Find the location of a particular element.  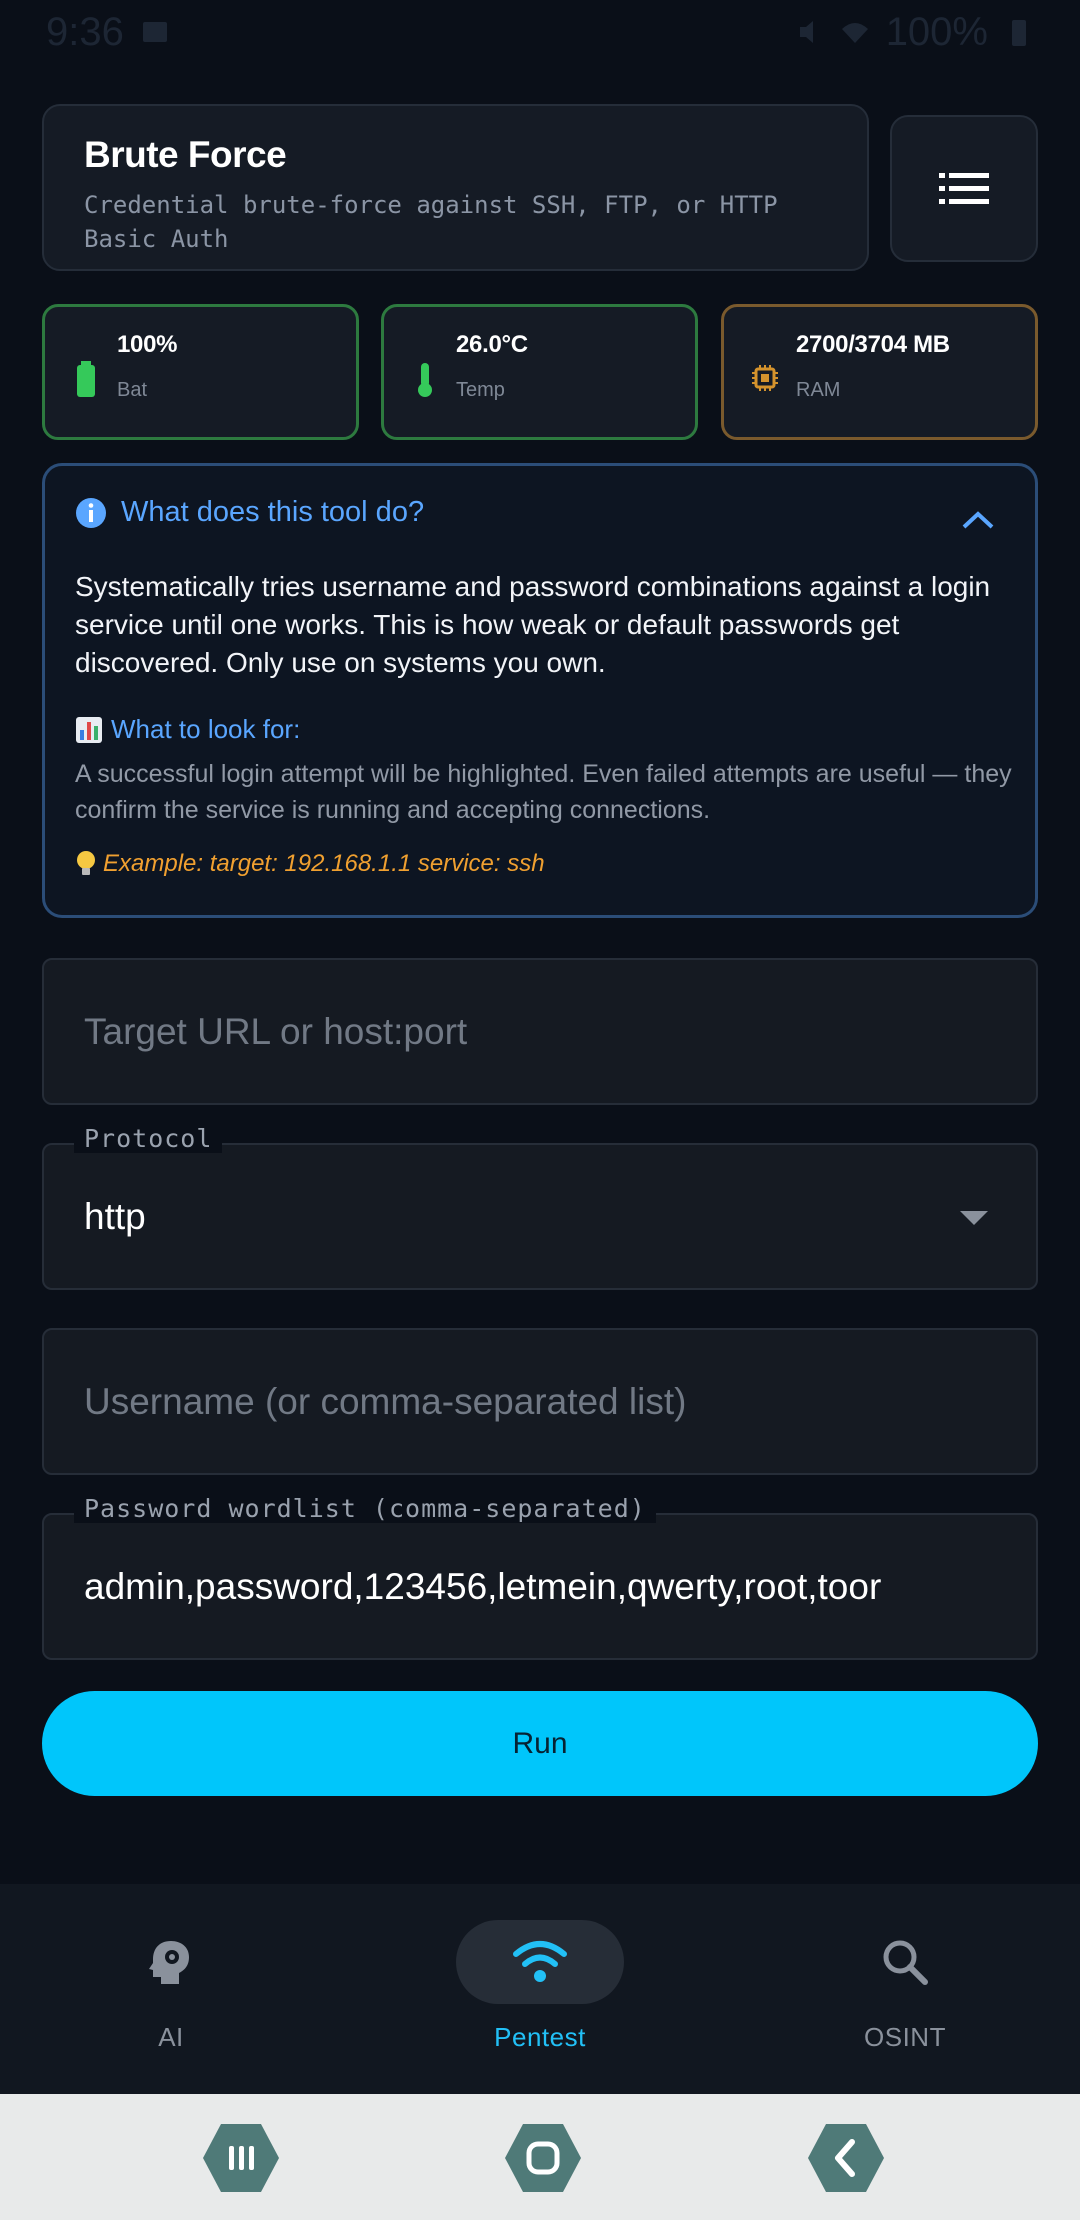

target-field is located at coordinates (540, 1031).